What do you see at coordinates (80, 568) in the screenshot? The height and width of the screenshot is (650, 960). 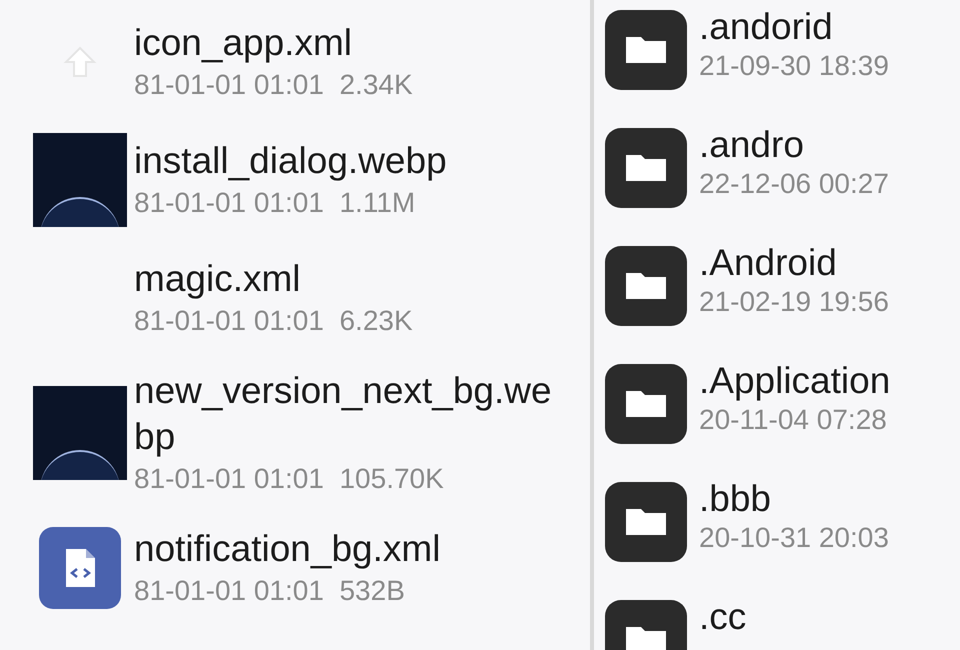 I see `code-file-icon` at bounding box center [80, 568].